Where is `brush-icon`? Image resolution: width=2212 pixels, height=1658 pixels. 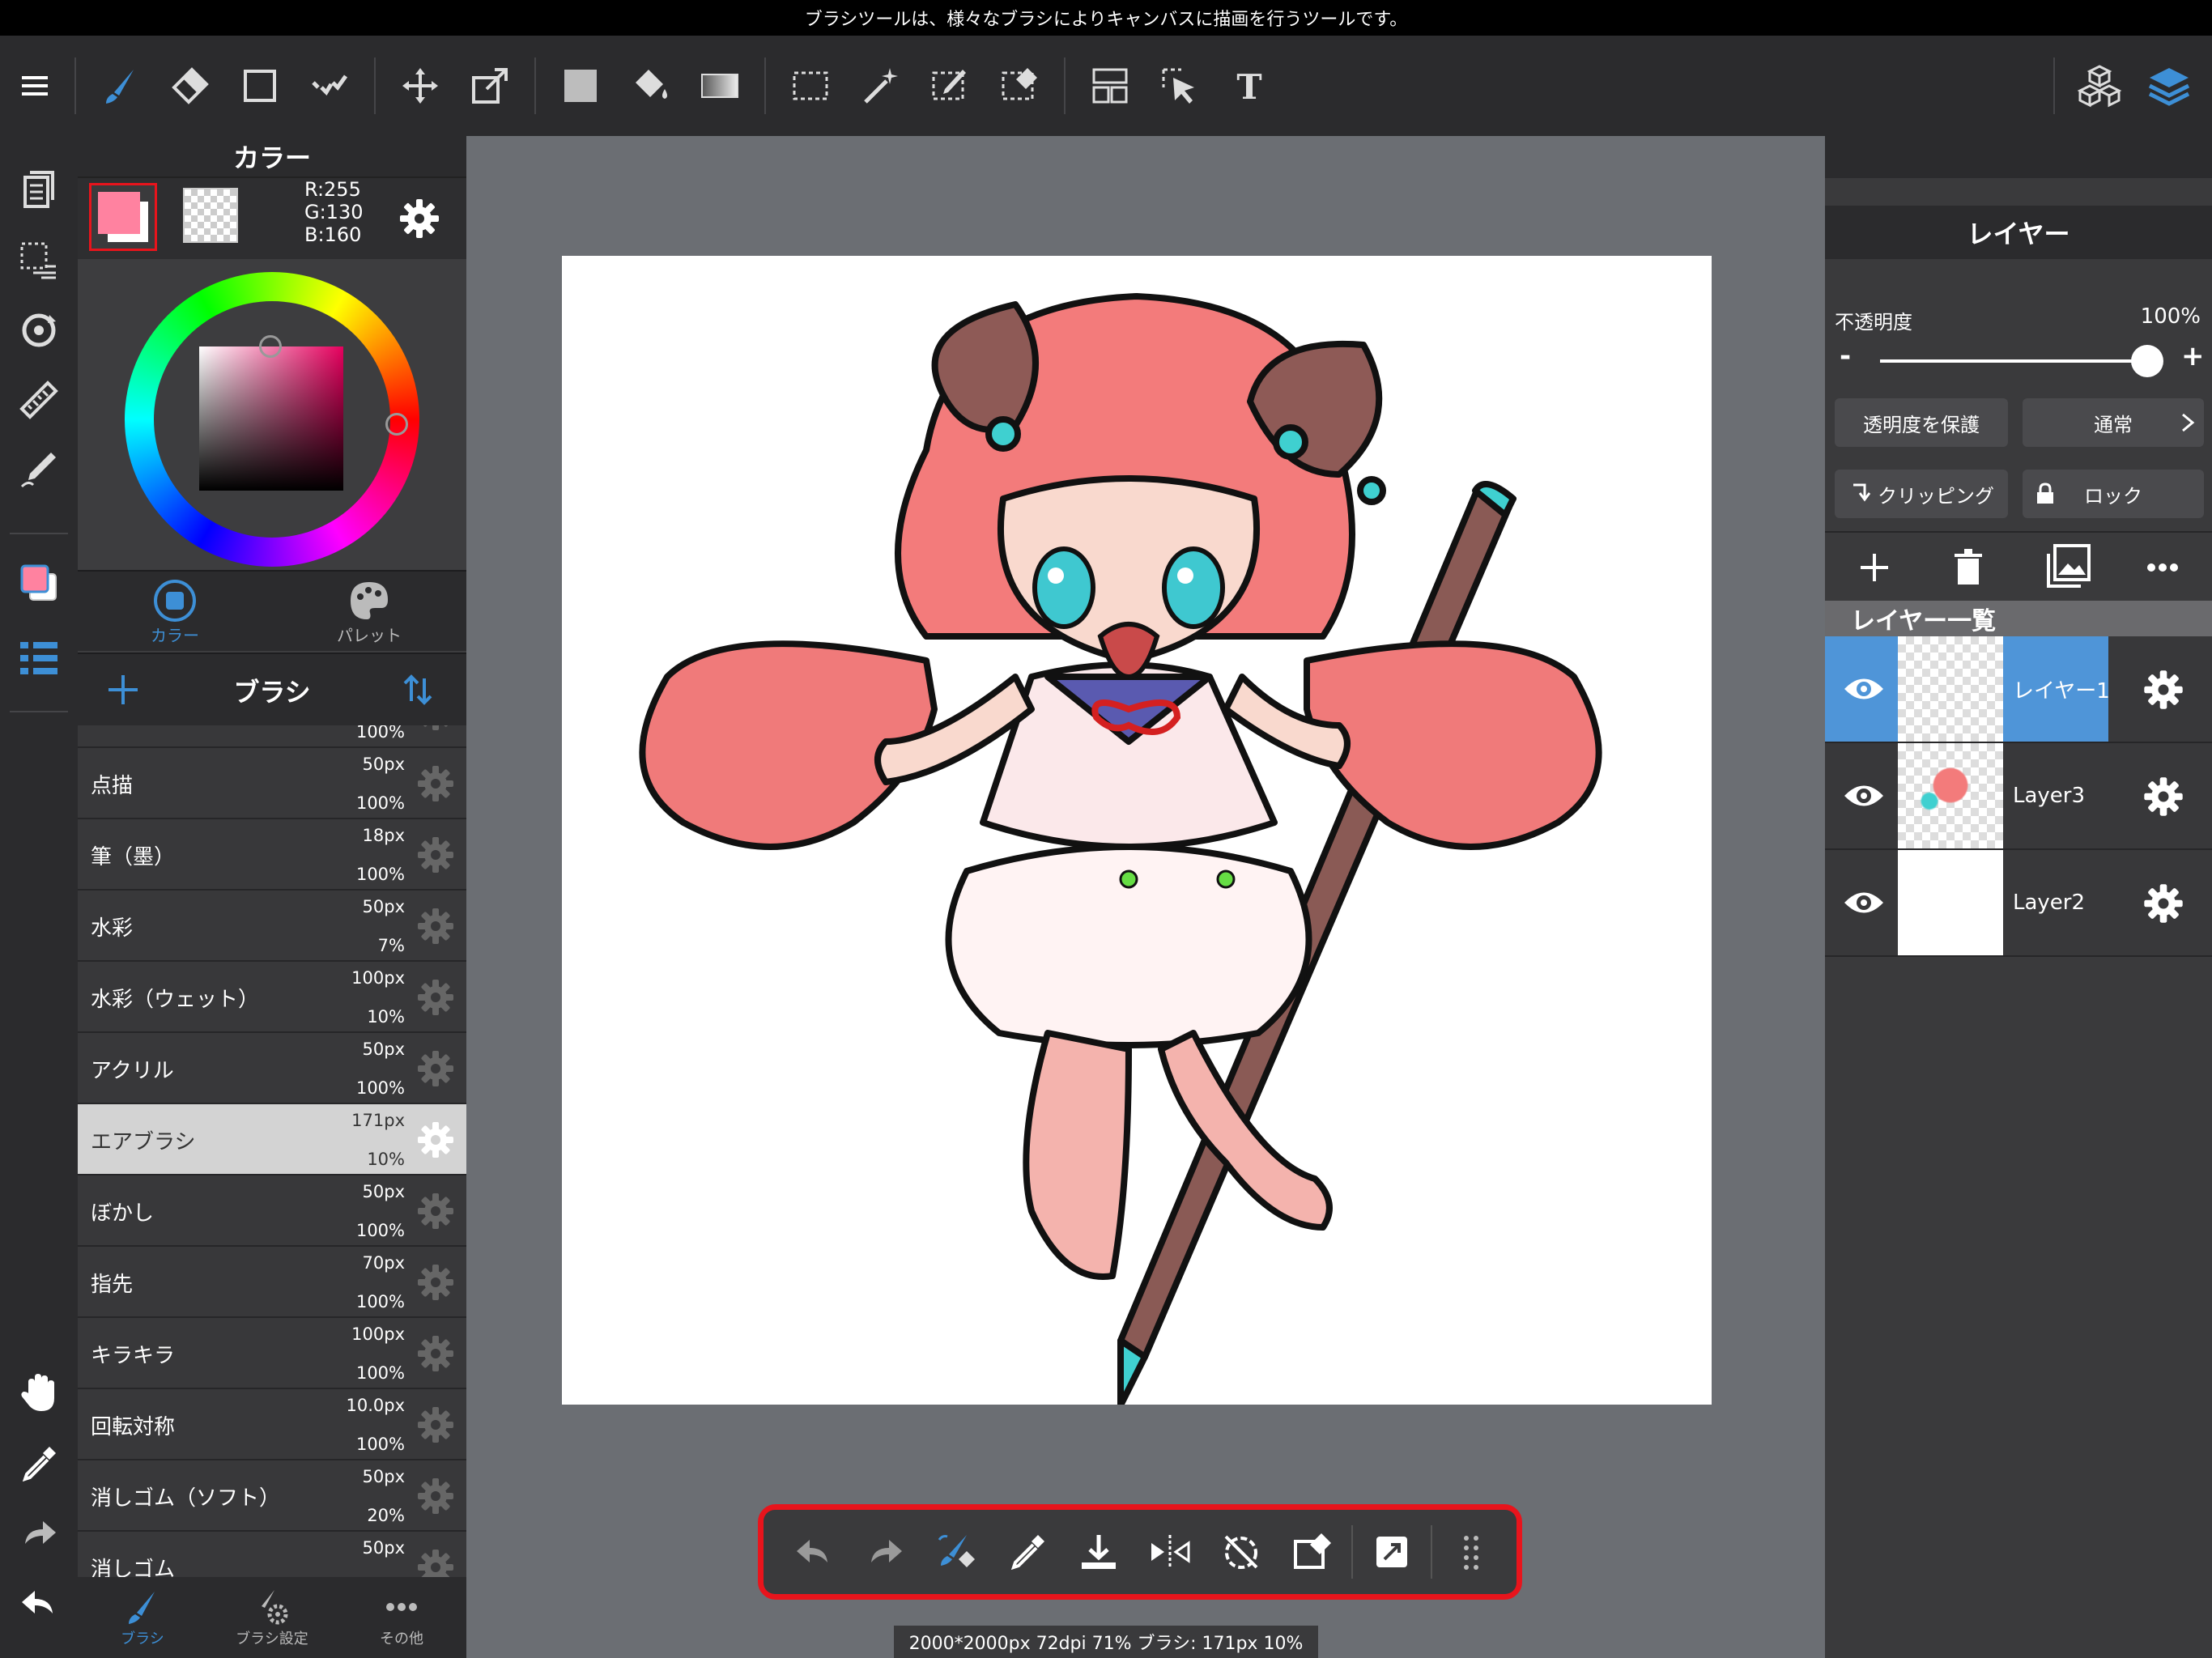 brush-icon is located at coordinates (121, 86).